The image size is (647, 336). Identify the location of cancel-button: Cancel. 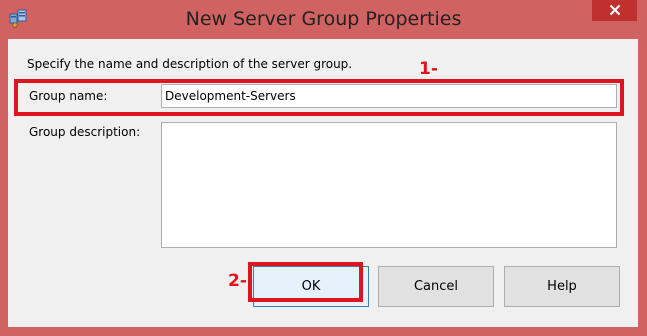
(436, 286).